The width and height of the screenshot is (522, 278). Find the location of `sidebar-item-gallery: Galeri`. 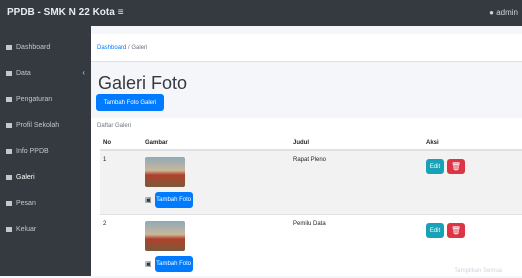

sidebar-item-gallery: Galeri is located at coordinates (45, 177).